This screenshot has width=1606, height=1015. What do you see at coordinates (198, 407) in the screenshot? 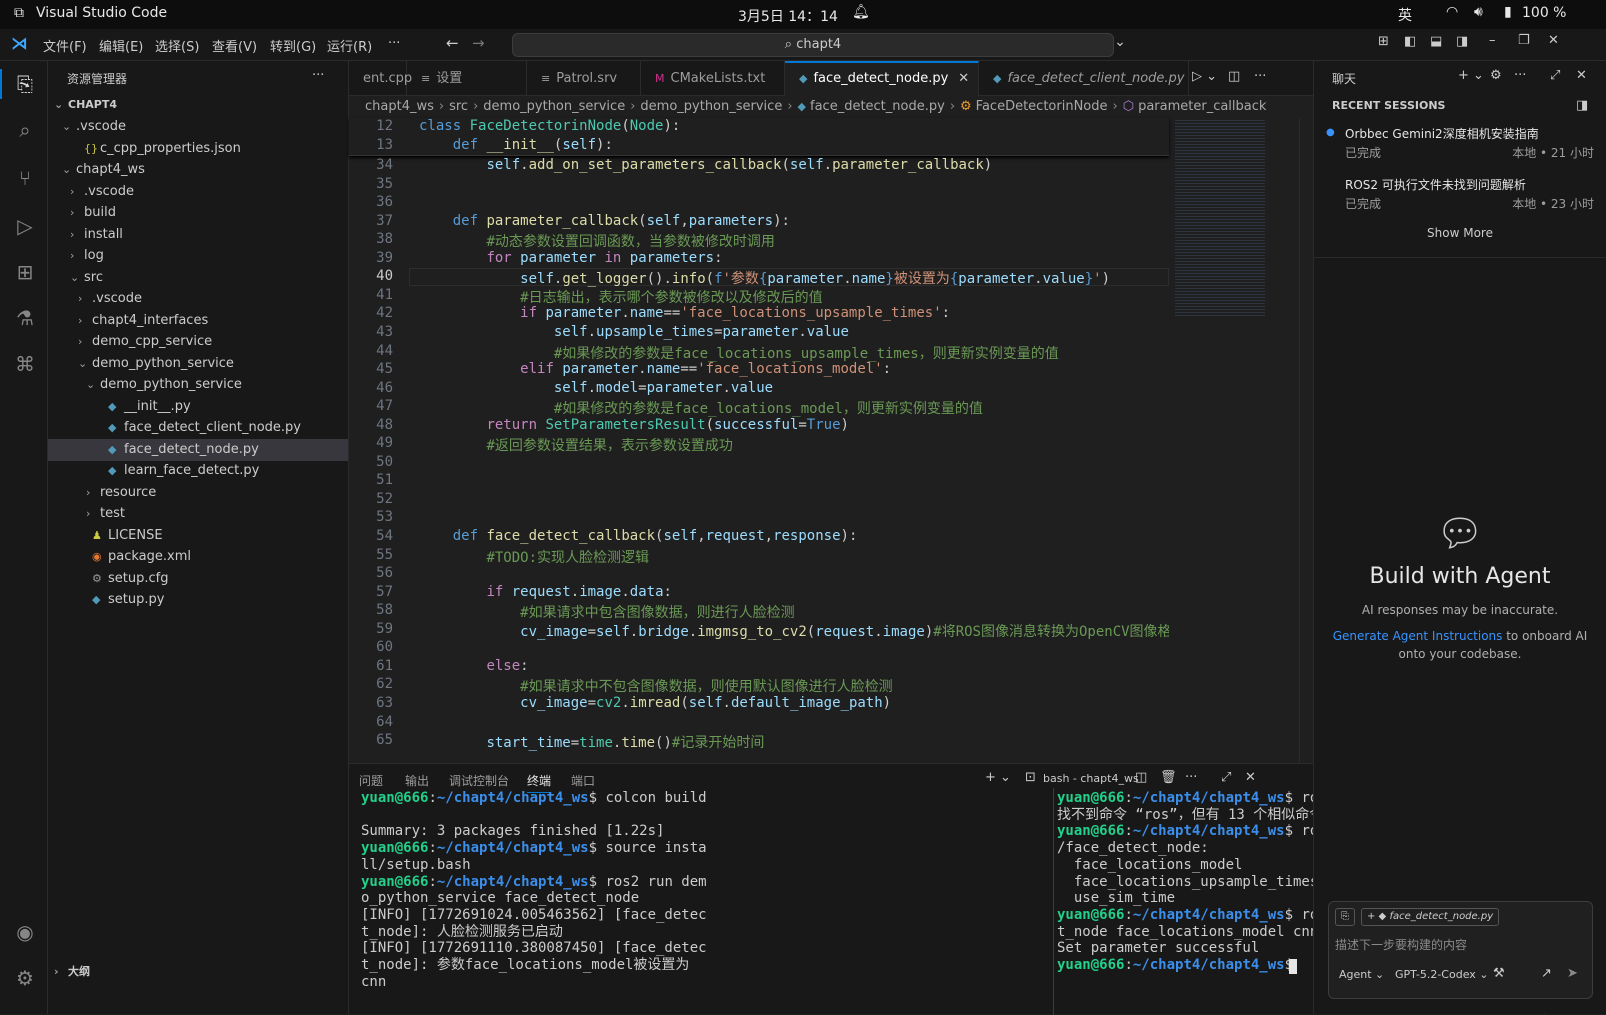
I see `tree-item: ◆ __init__.py` at bounding box center [198, 407].